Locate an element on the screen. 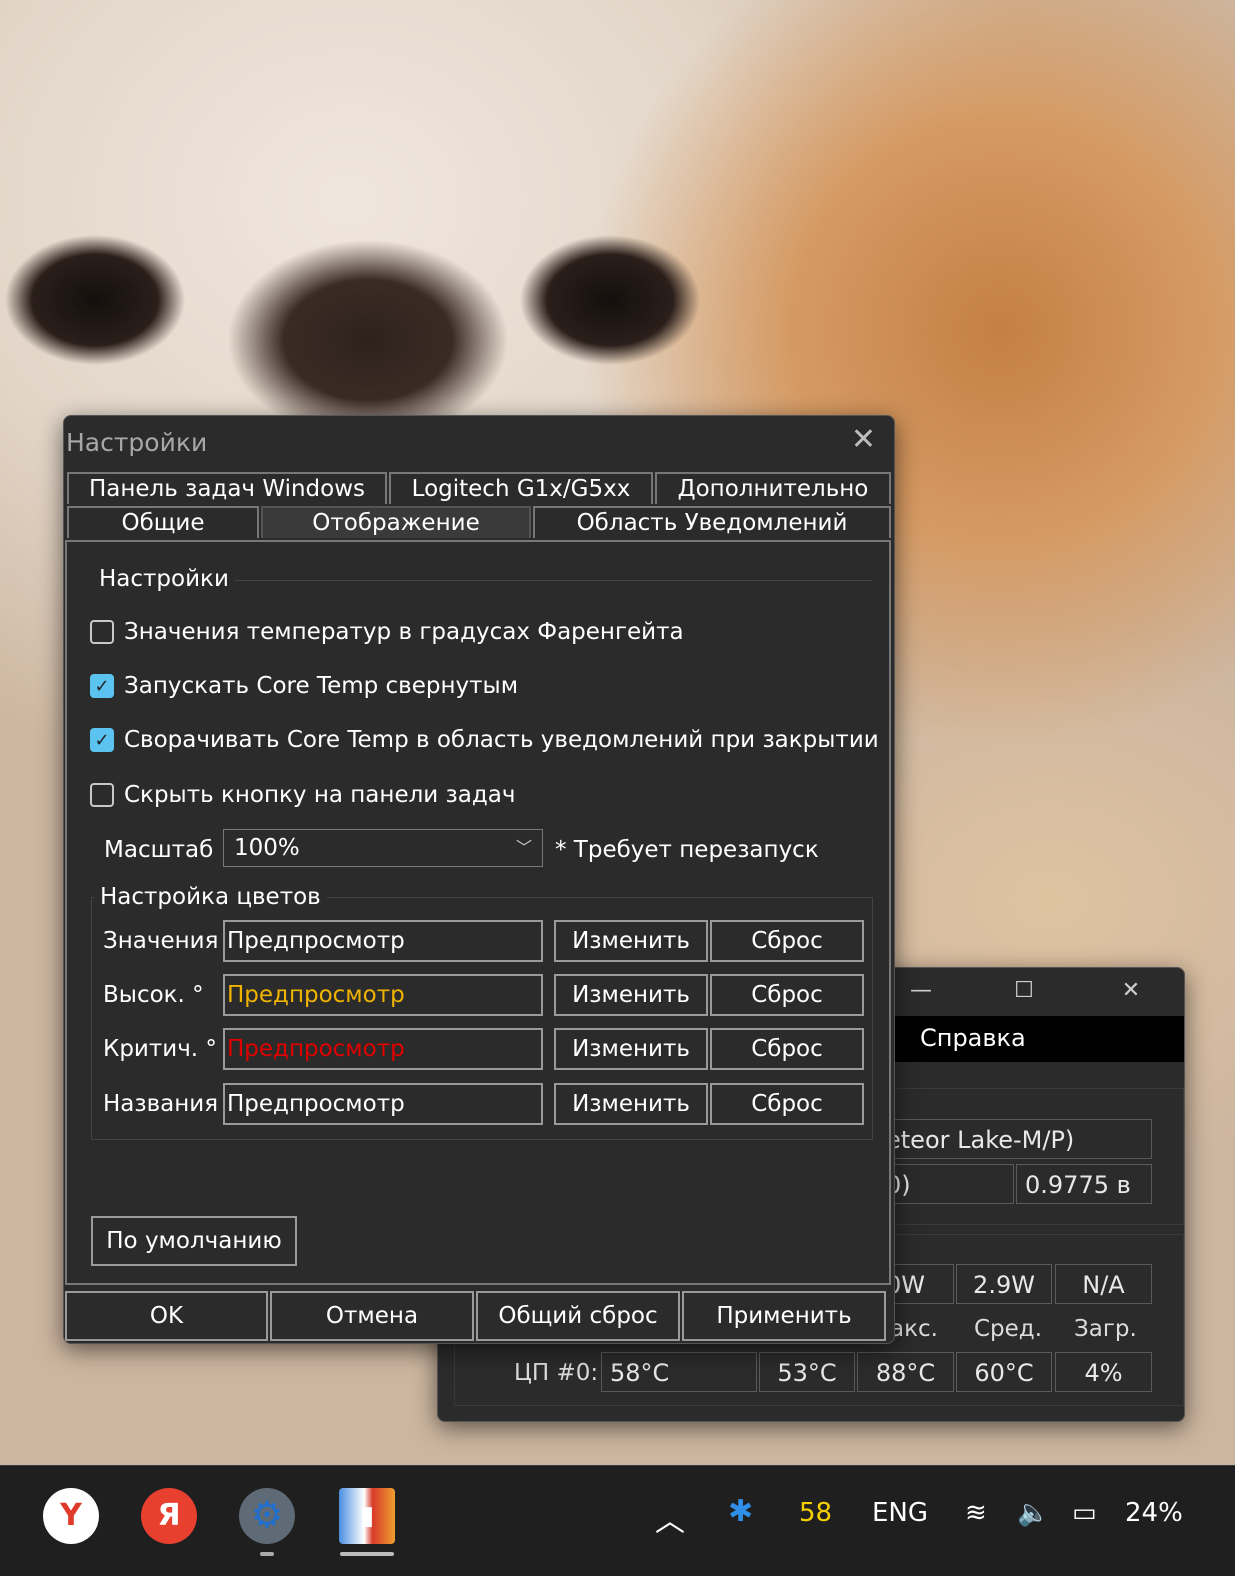  bluetooth-icon: ✱ is located at coordinates (740, 1511).